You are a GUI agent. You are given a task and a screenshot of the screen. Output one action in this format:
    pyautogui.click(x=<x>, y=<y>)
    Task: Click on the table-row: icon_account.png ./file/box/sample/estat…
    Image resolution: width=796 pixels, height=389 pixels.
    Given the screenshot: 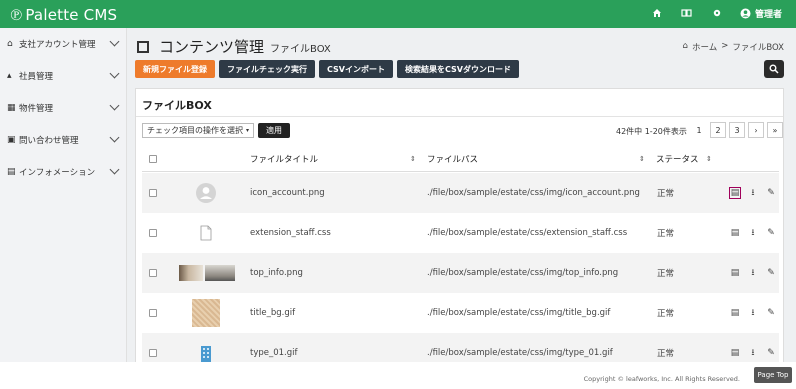 What is the action you would take?
    pyautogui.click(x=460, y=193)
    